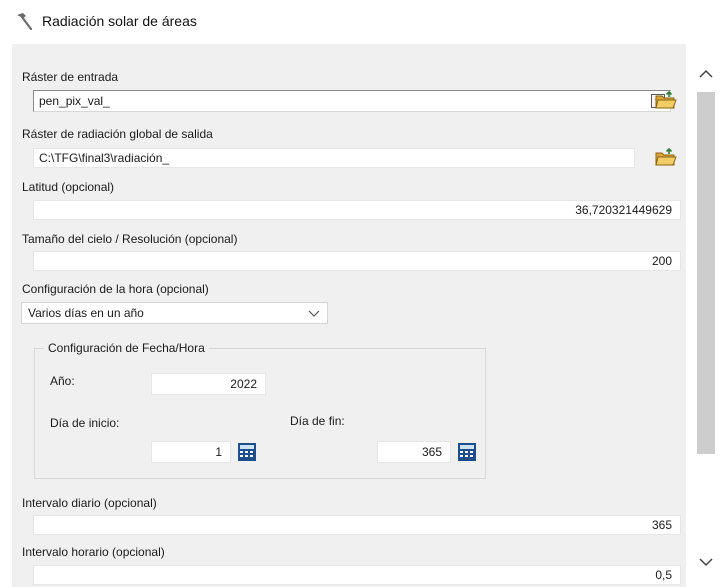  What do you see at coordinates (361, 21) in the screenshot?
I see `title-bar: Radiación solar de áreas` at bounding box center [361, 21].